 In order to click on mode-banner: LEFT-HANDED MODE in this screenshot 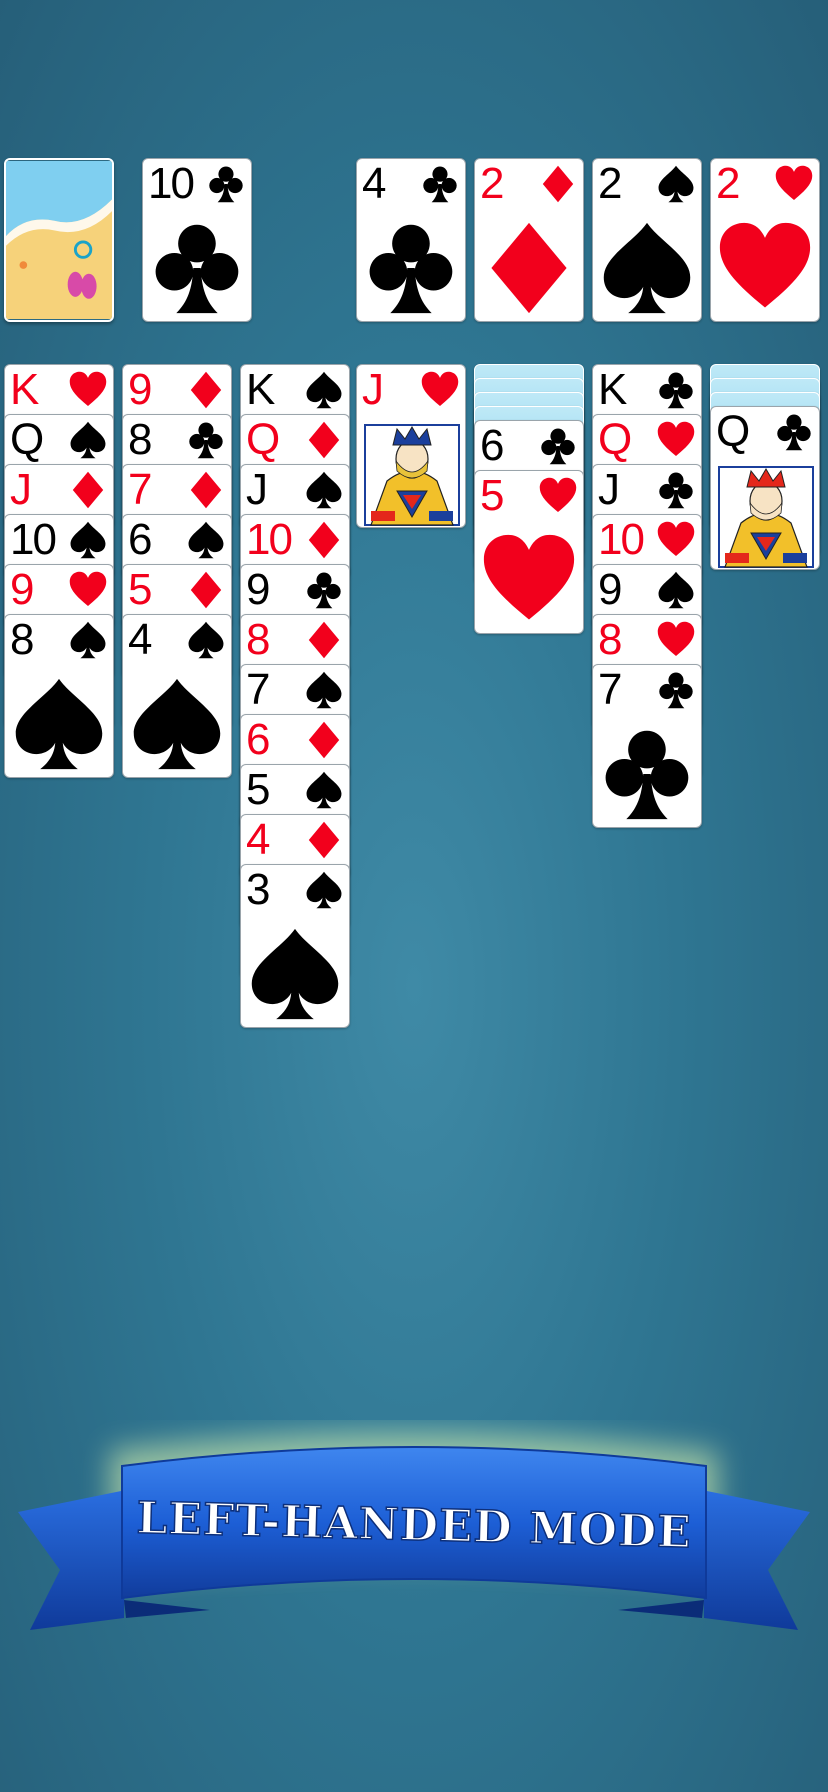, I will do `click(414, 1531)`.